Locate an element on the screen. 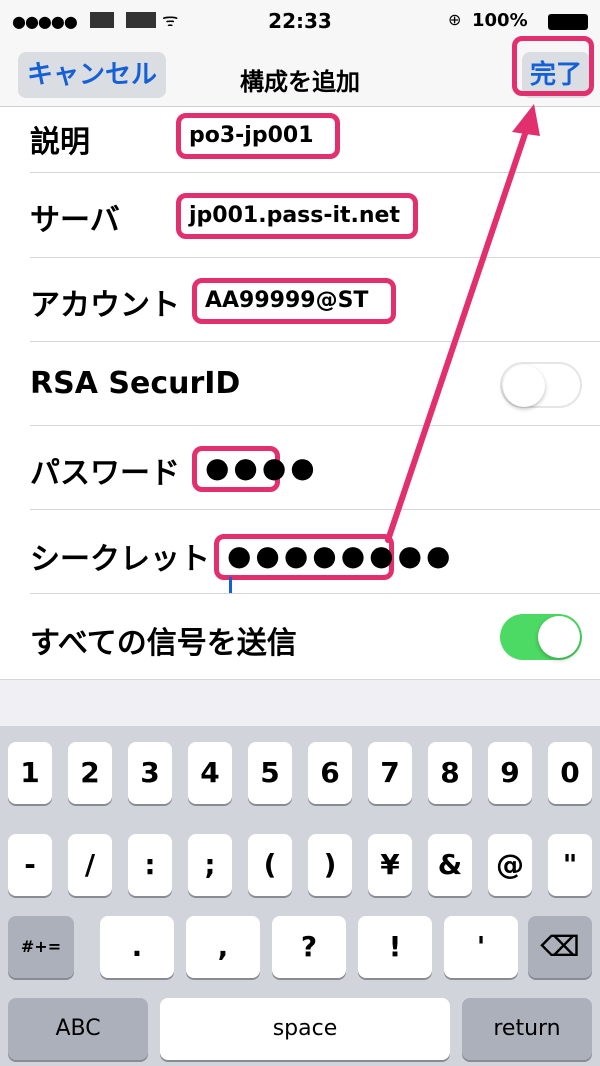 The height and width of the screenshot is (1066, 600). server-row: サーバ jp001.pass-it.net is located at coordinates (300, 215).